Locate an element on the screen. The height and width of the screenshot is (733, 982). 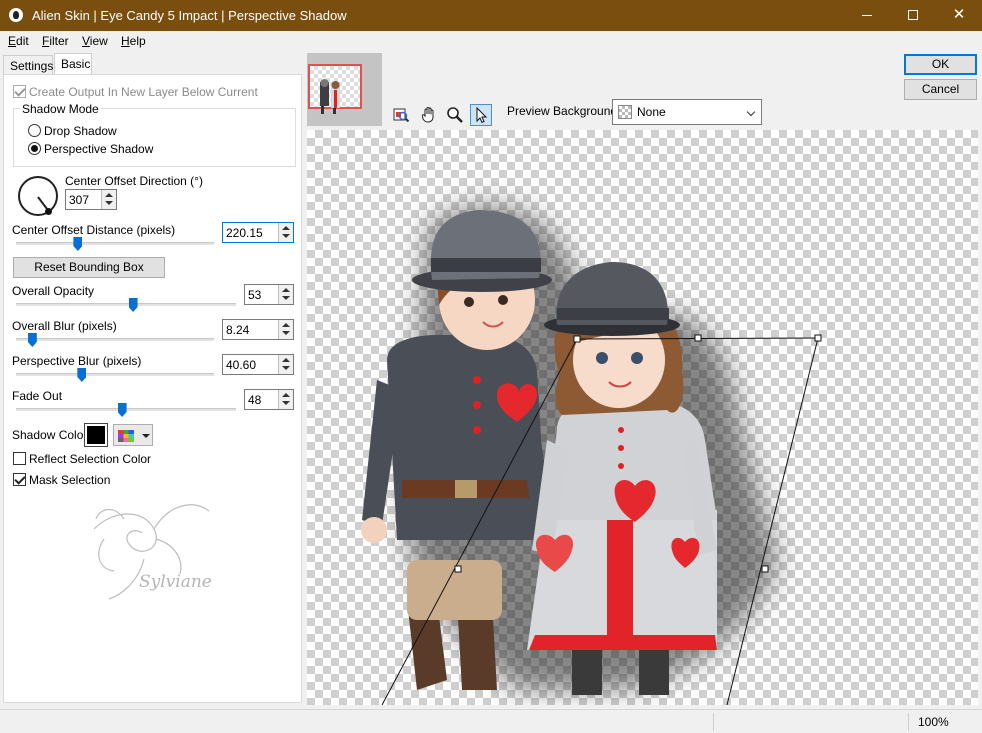
distance-slider-thumb is located at coordinates (78, 244).